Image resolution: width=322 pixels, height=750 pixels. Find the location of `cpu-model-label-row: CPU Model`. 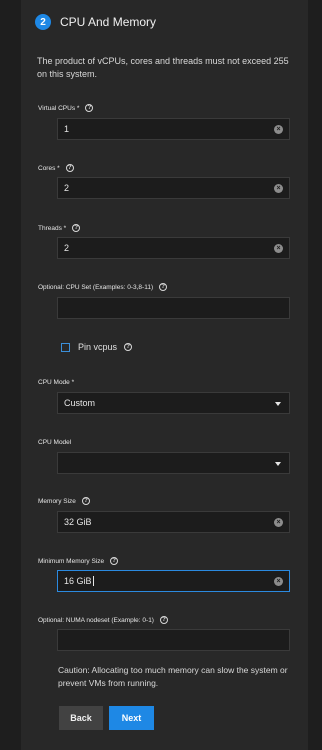

cpu-model-label-row: CPU Model is located at coordinates (54, 442).